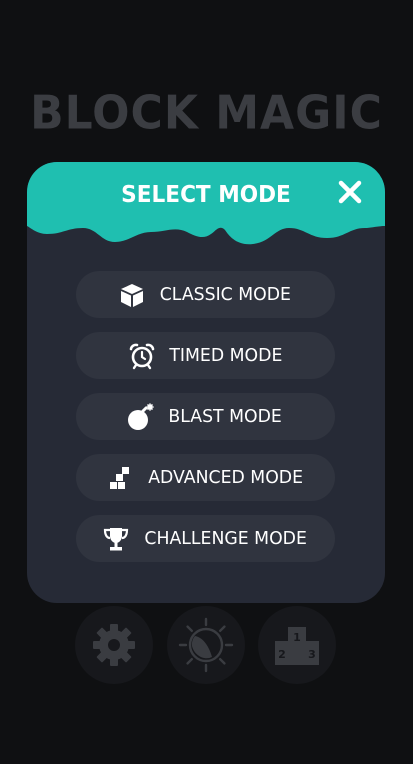 This screenshot has height=764, width=413. I want to click on cube-icon, so click(132, 295).